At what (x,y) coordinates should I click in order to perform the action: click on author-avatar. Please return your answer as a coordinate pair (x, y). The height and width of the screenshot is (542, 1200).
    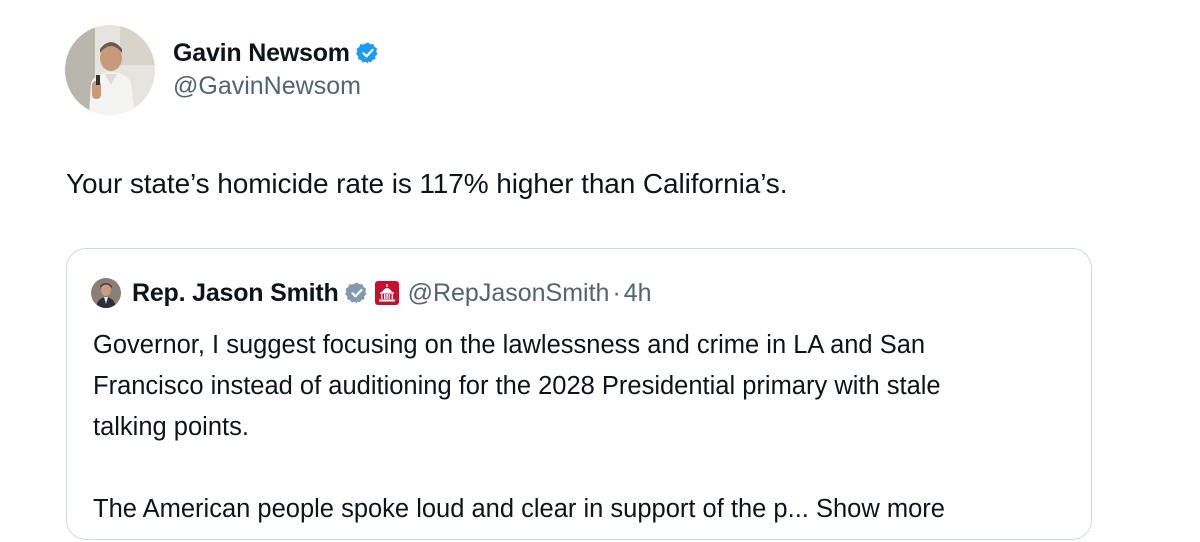
    Looking at the image, I should click on (110, 70).